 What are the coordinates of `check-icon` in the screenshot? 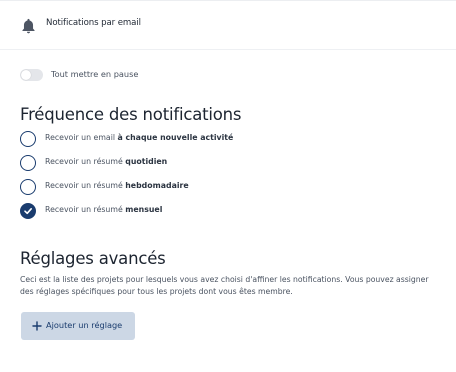 It's located at (28, 211).